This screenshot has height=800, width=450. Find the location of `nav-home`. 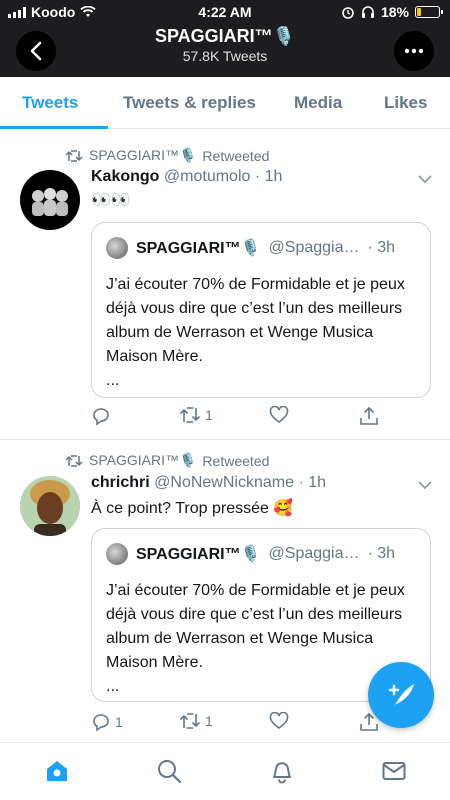

nav-home is located at coordinates (57, 771).